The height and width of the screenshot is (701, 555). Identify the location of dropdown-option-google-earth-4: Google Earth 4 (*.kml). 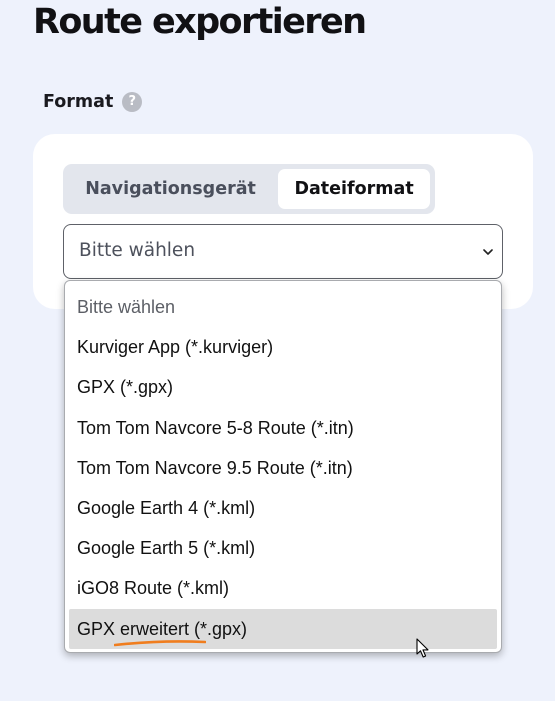
(283, 508).